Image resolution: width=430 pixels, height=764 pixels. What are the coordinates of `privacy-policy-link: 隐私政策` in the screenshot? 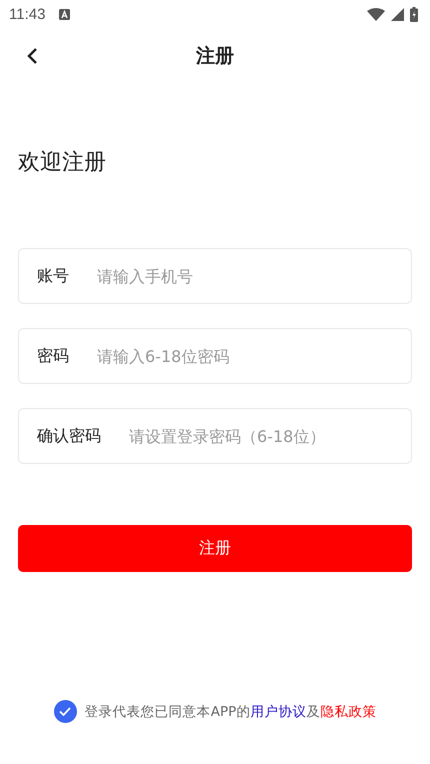 It's located at (348, 712).